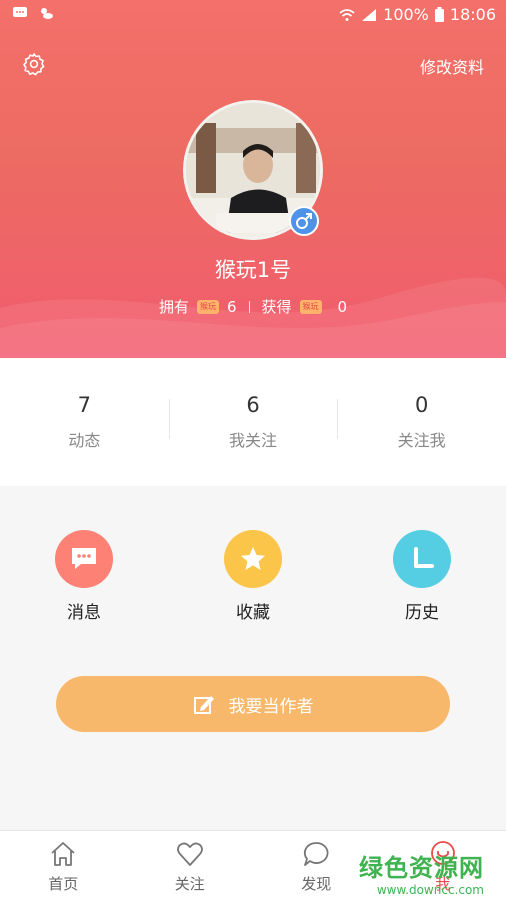 Image resolution: width=506 pixels, height=900 pixels. I want to click on clock-icon, so click(424, 557).